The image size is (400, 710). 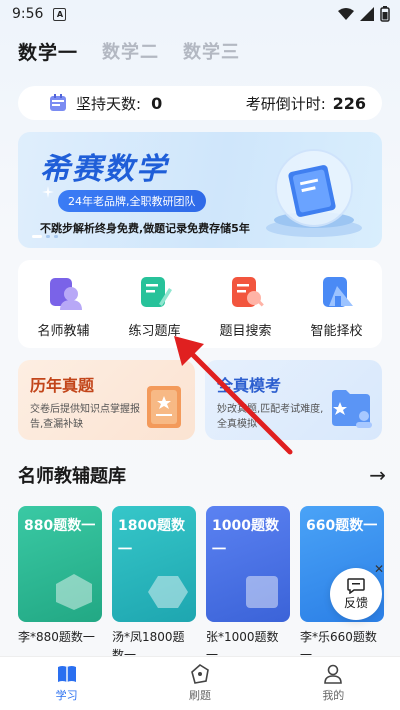 I want to click on mock-exam-card: 全真模考 妙改真题,匹配考试难度,全真模拟, so click(x=293, y=400).